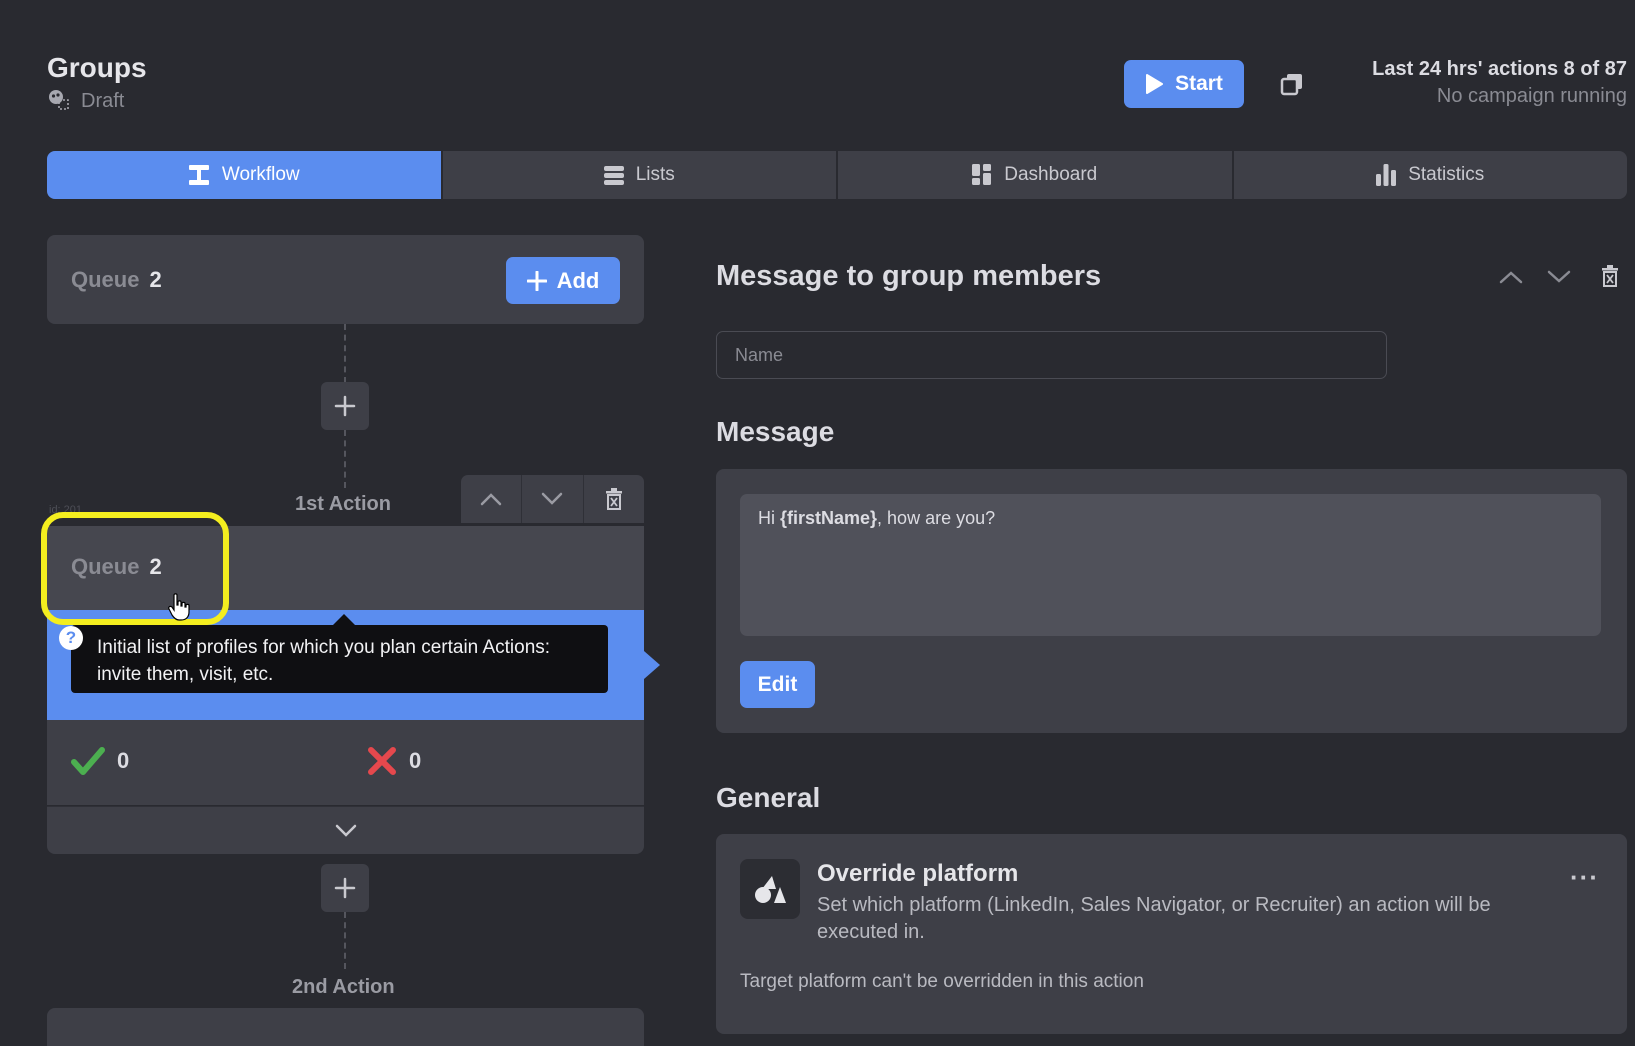 The image size is (1635, 1046). What do you see at coordinates (155, 279) in the screenshot?
I see `queue-count: 2` at bounding box center [155, 279].